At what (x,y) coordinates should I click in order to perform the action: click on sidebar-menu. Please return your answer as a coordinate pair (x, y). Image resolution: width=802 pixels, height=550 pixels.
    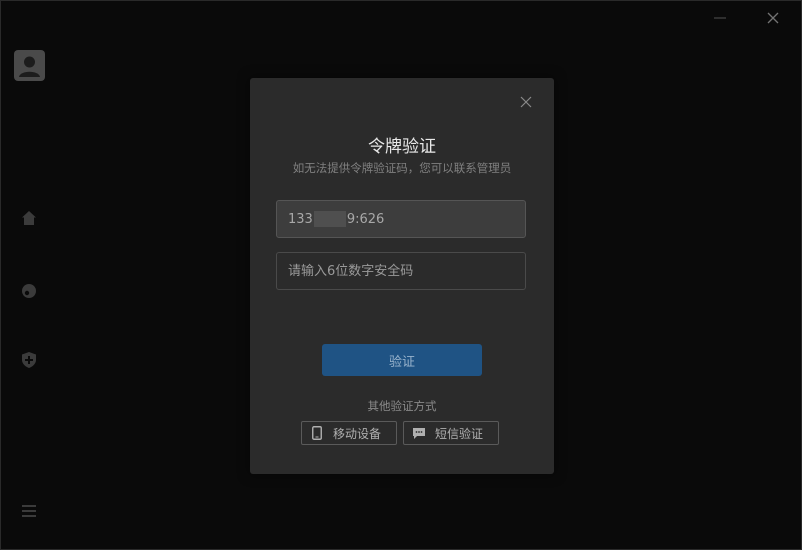
    Looking at the image, I should click on (29, 511).